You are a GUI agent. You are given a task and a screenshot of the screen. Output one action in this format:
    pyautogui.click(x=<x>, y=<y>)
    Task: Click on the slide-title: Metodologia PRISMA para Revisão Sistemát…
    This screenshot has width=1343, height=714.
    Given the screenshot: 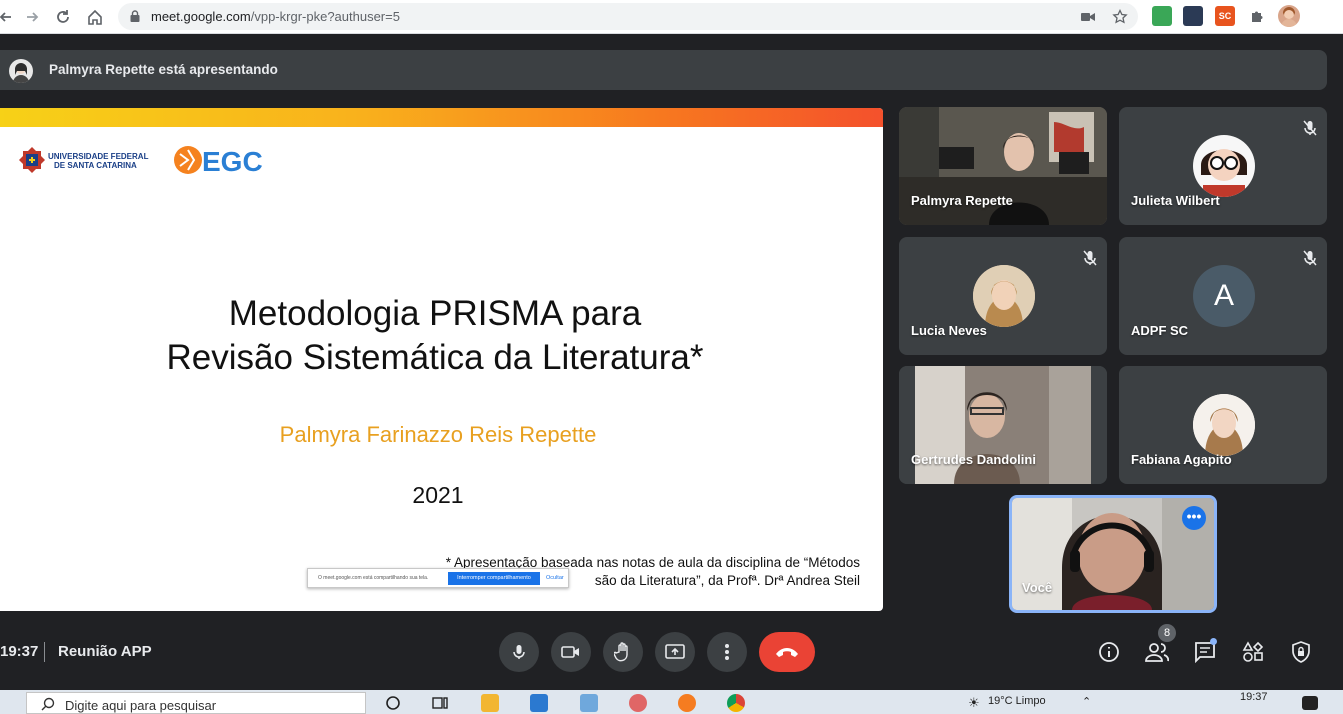 What is the action you would take?
    pyautogui.click(x=435, y=336)
    